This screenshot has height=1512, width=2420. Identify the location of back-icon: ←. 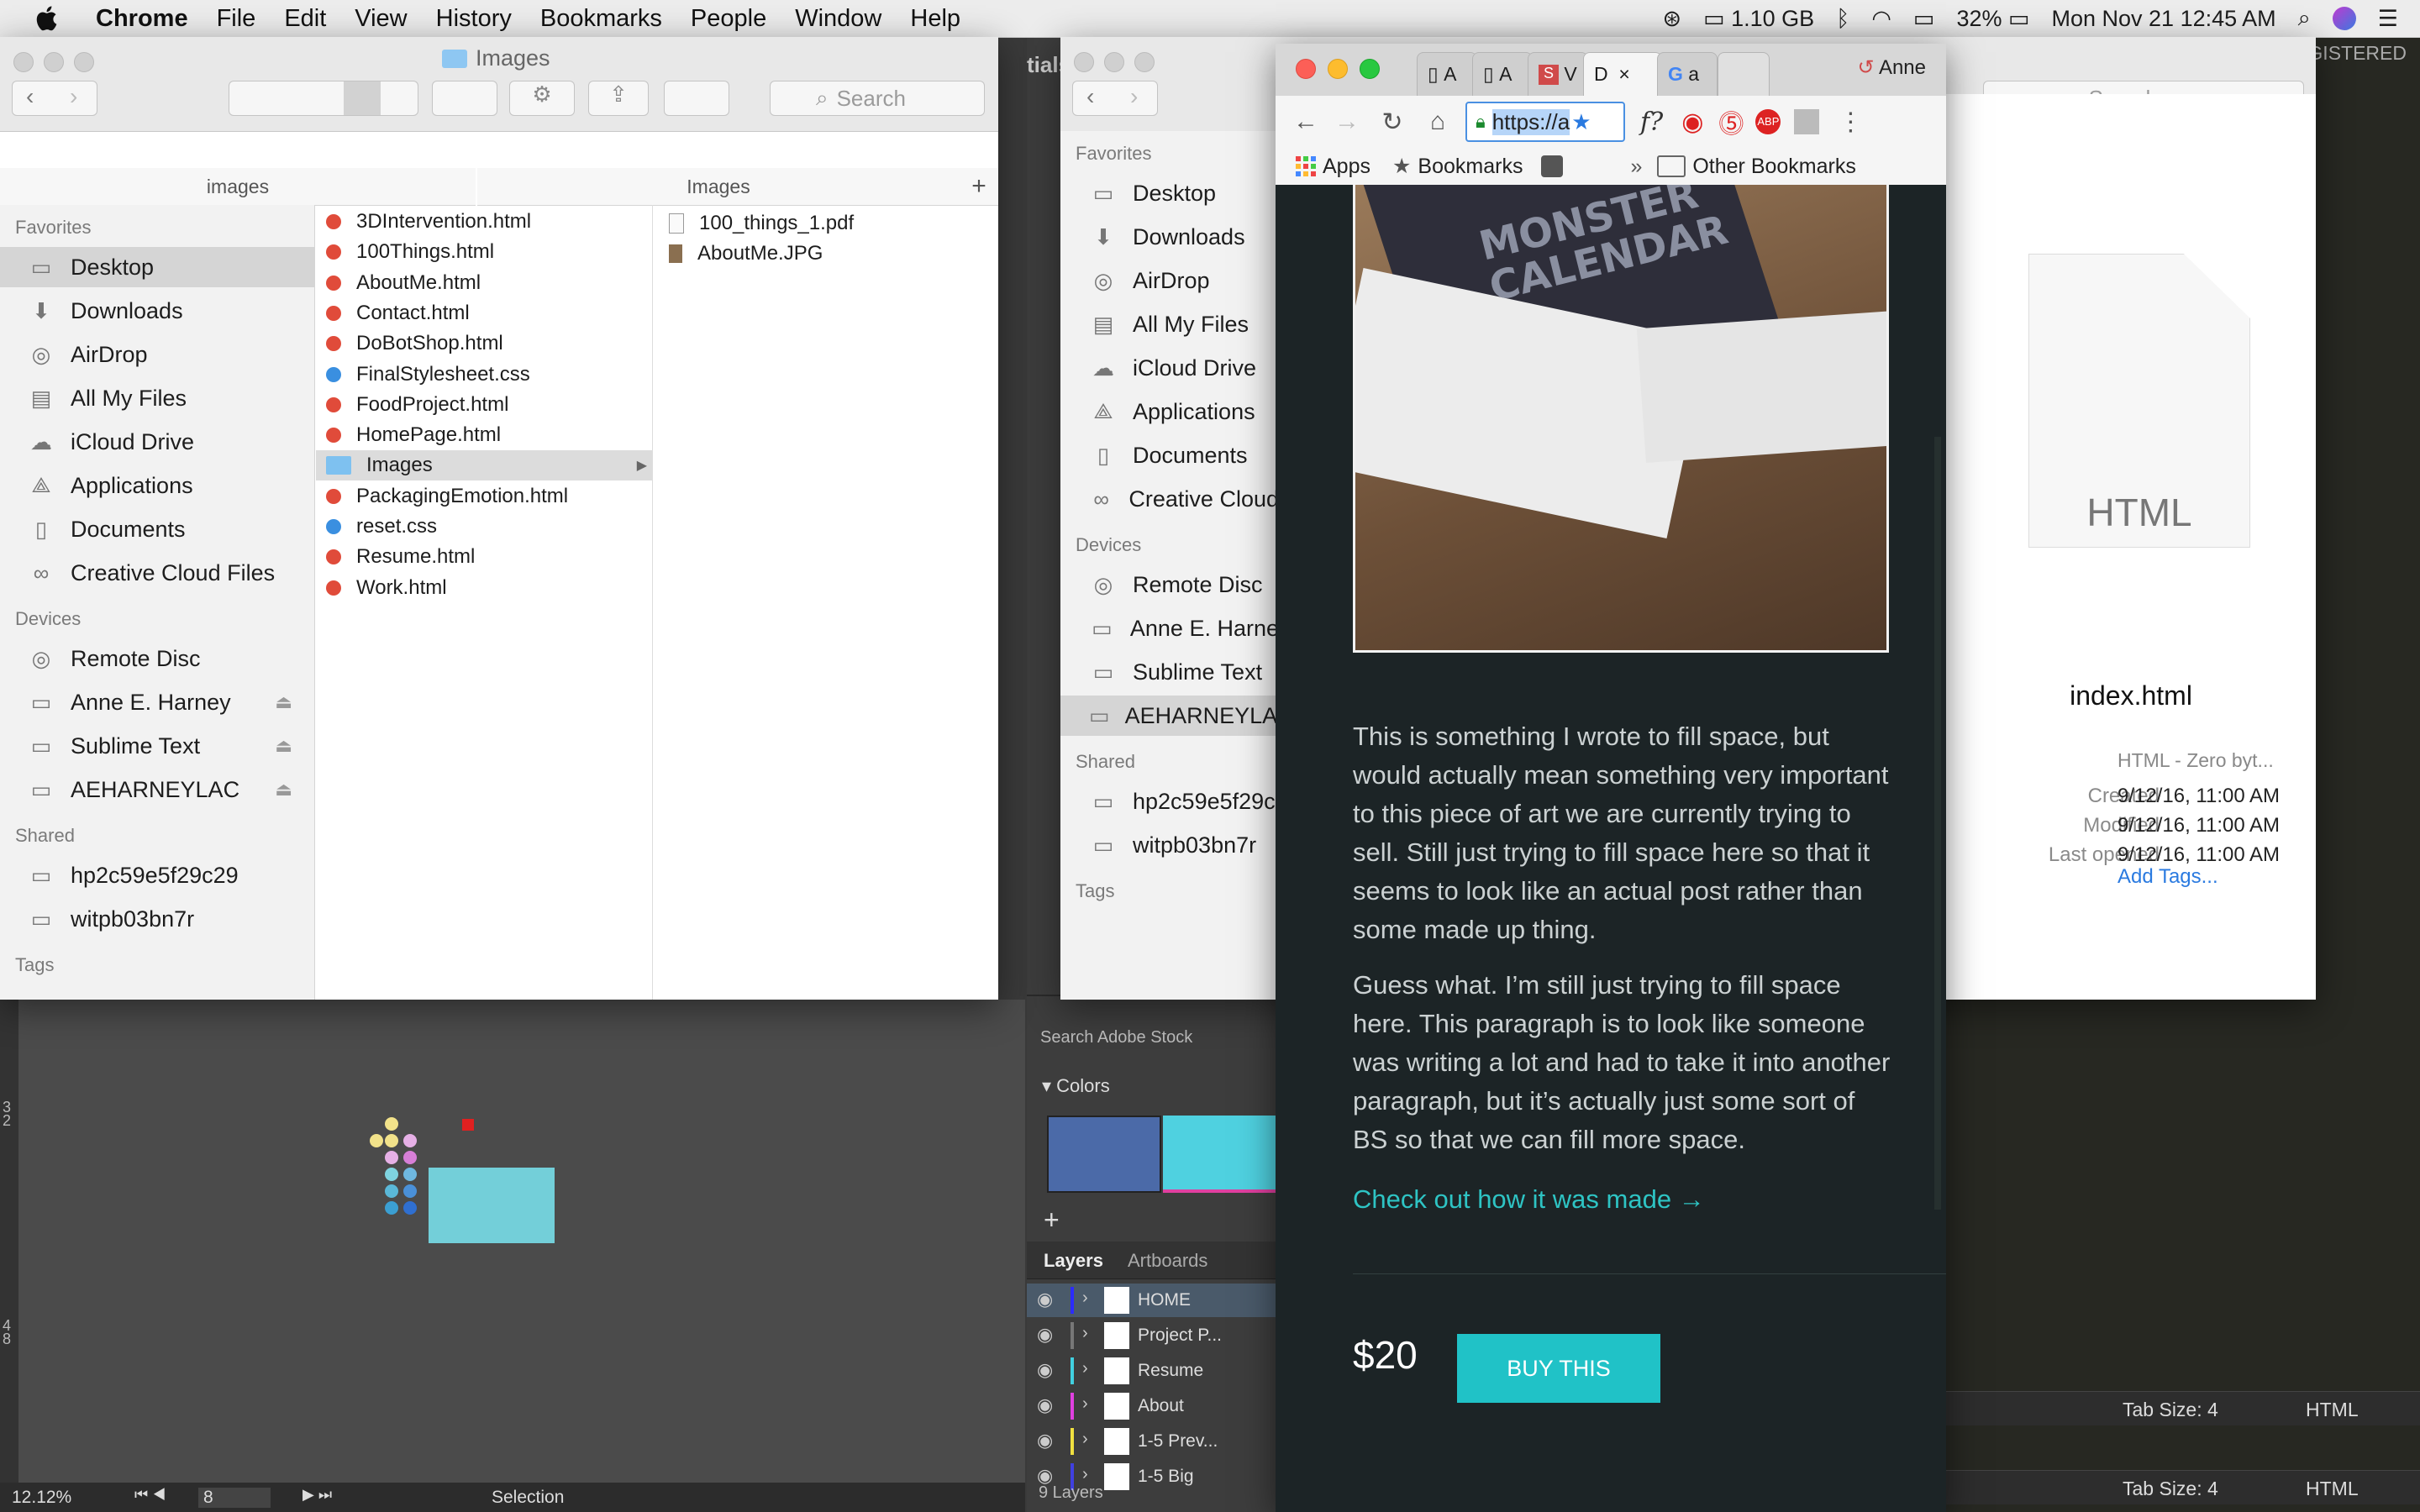
(1305, 122).